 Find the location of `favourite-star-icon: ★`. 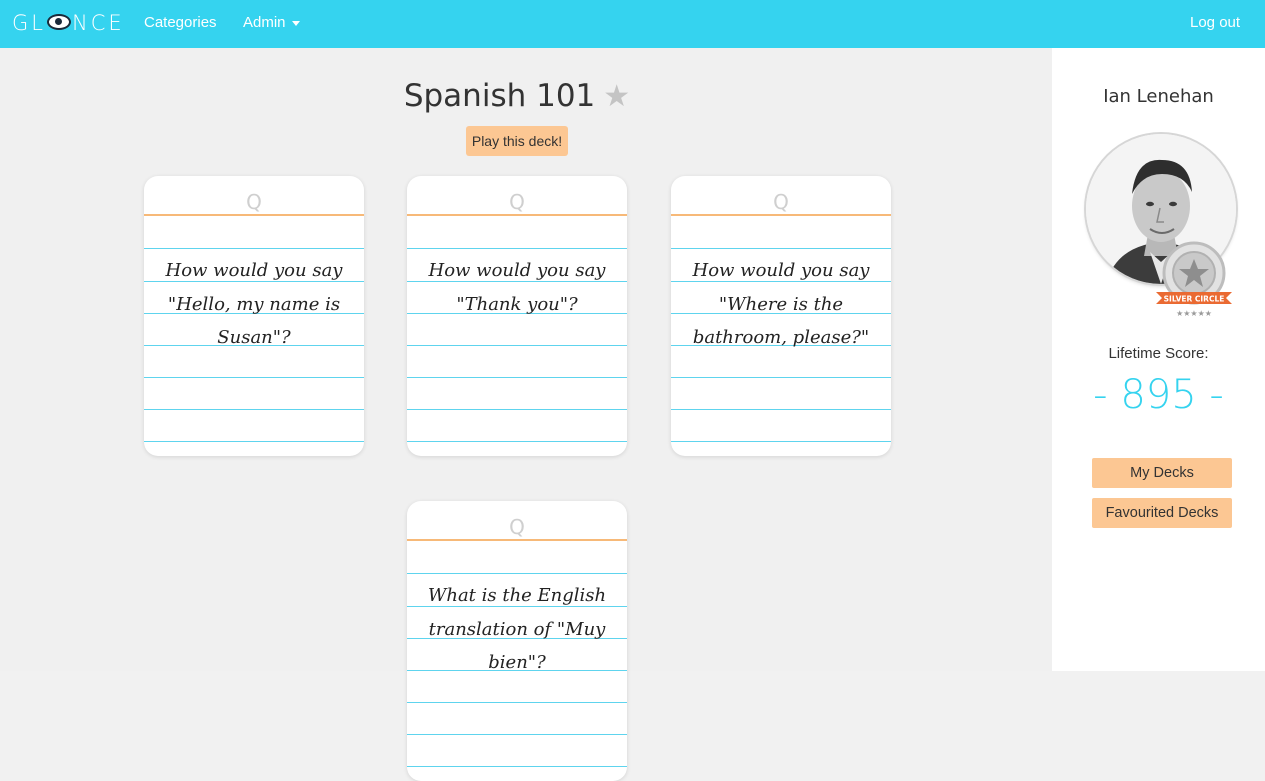

favourite-star-icon: ★ is located at coordinates (616, 96).